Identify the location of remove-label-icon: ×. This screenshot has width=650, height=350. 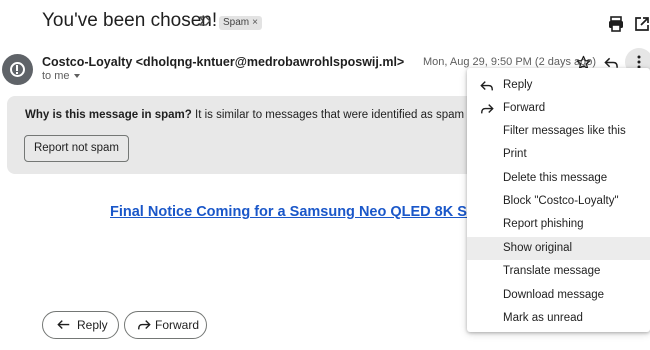
(255, 22).